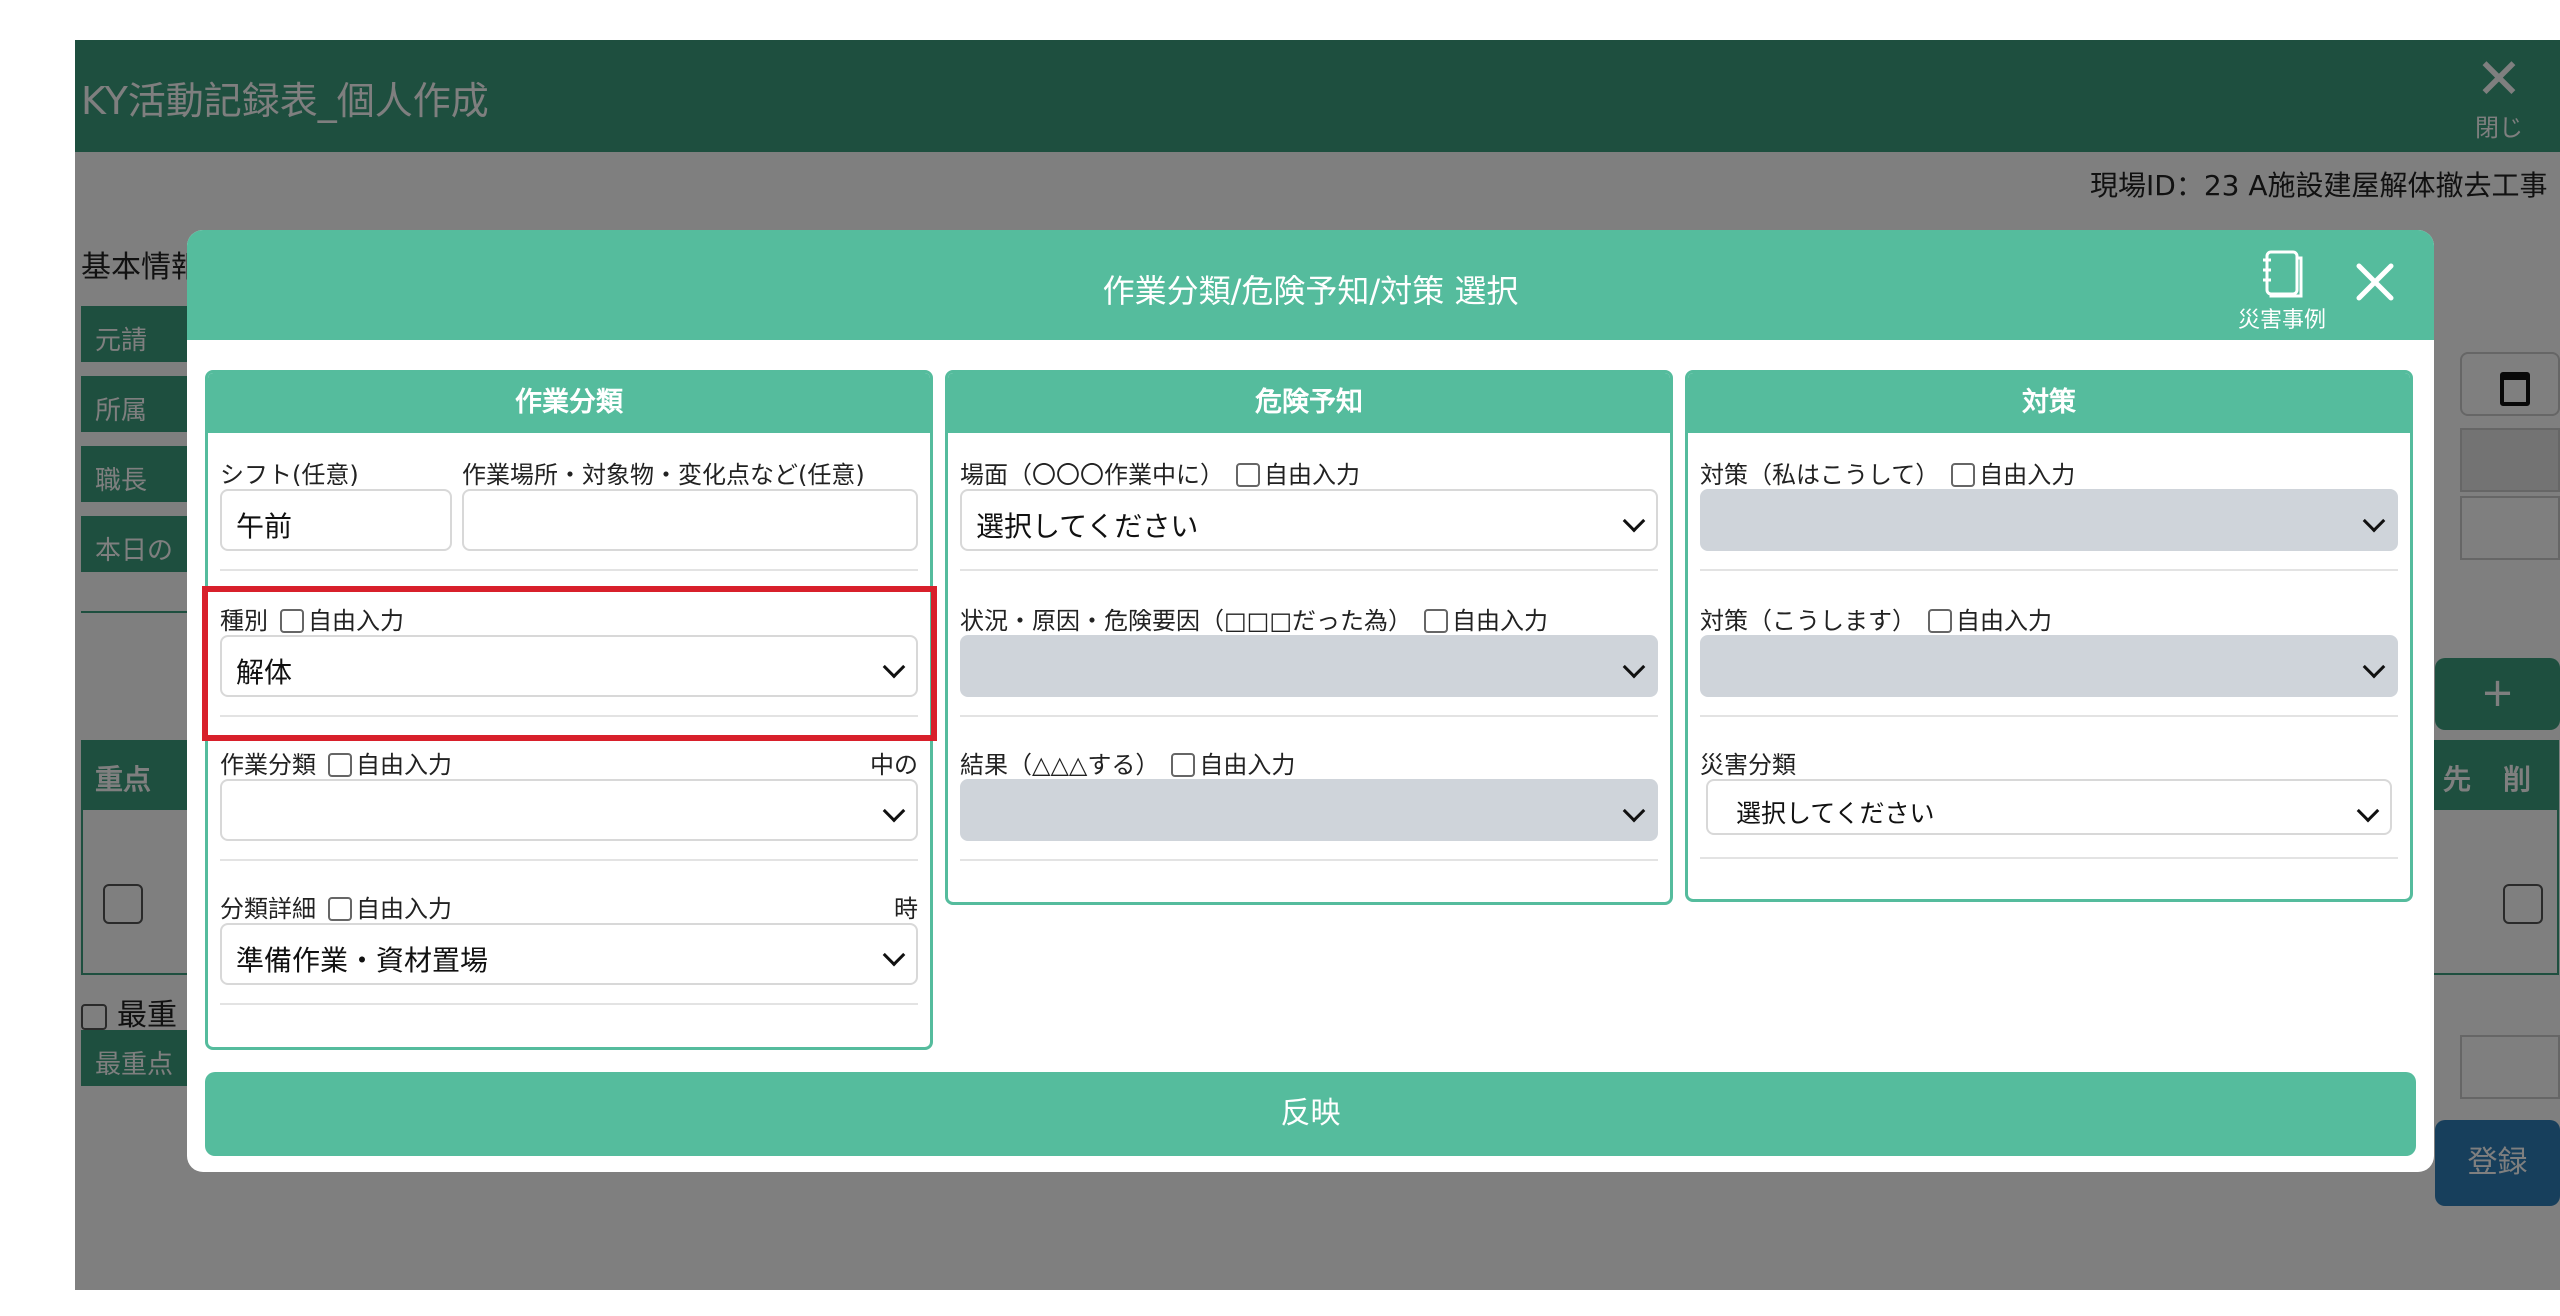 The image size is (2560, 1316). What do you see at coordinates (1309, 520) in the screenshot?
I see `scene-select: 選択してください` at bounding box center [1309, 520].